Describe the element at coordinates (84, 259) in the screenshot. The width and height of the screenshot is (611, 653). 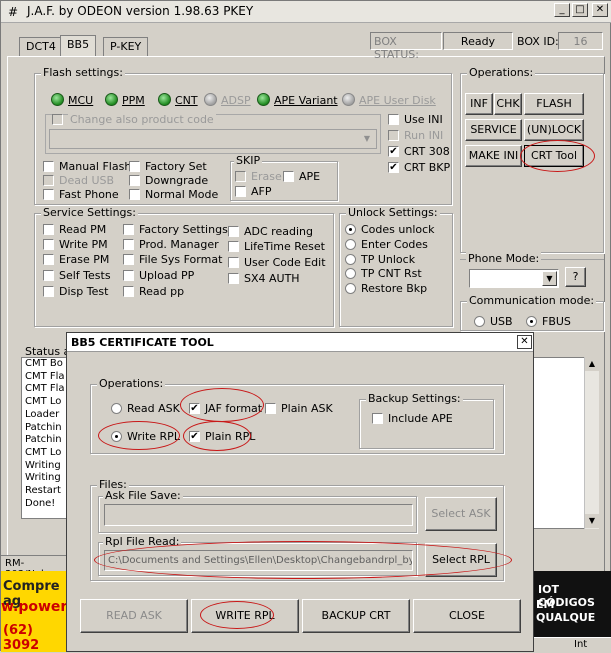
I see `erase-pm-label: Erase PM` at that location.